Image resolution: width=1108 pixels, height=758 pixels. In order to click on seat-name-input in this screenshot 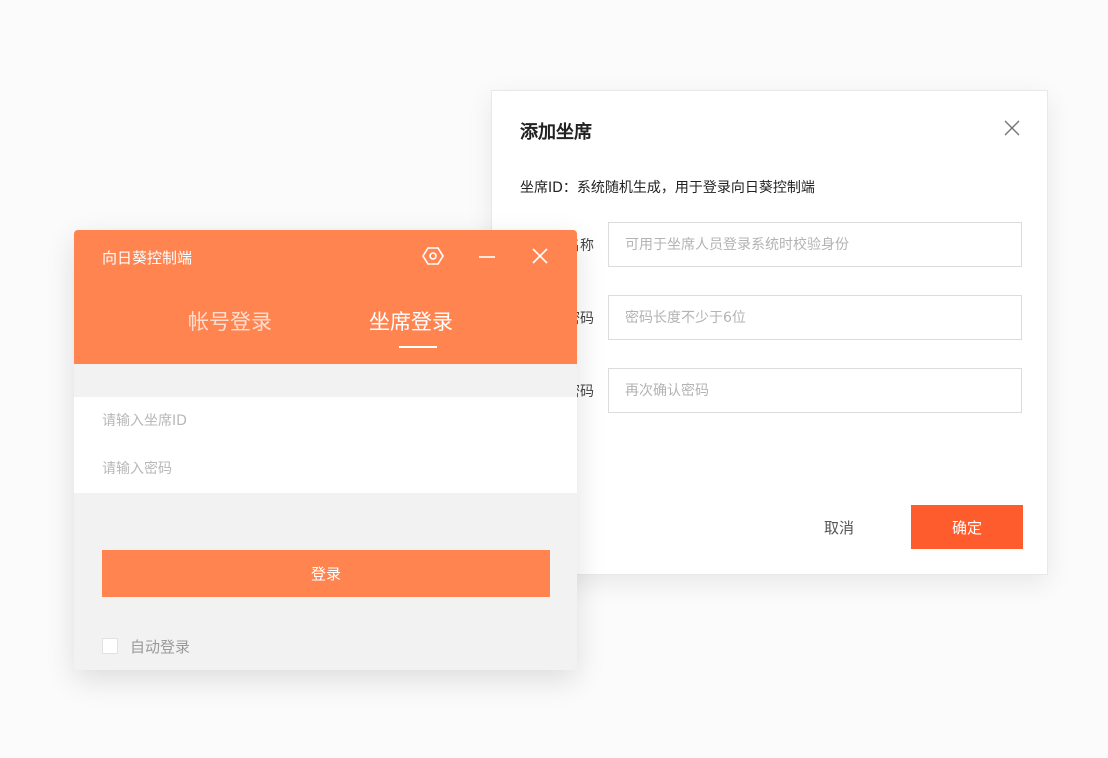, I will do `click(815, 244)`.